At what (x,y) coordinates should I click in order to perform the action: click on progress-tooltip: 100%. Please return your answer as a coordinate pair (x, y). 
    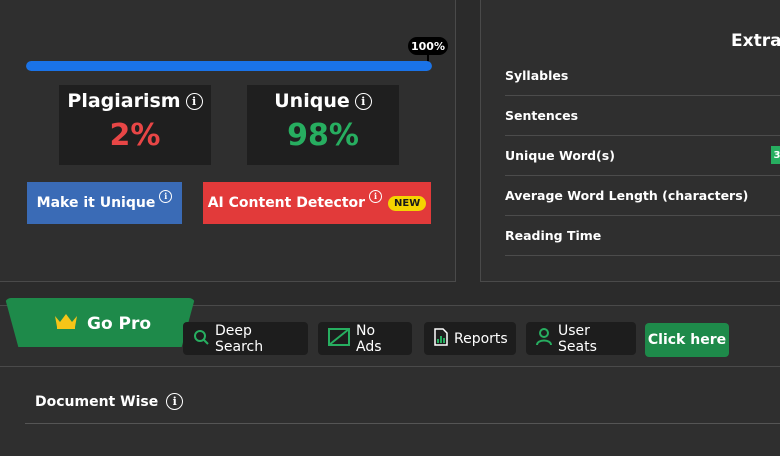
    Looking at the image, I should click on (428, 46).